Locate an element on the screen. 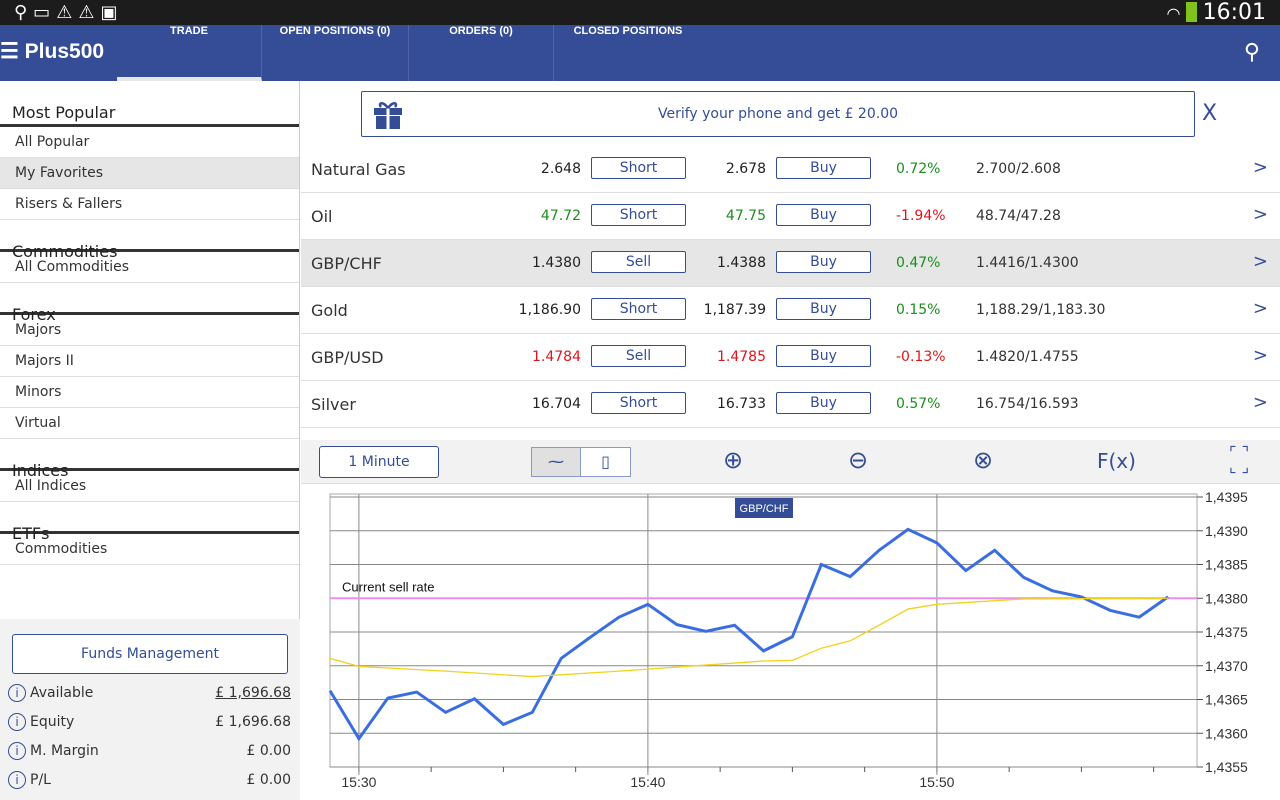 This screenshot has width=1280, height=800. sell-rate-label: Current sell rate is located at coordinates (388, 586).